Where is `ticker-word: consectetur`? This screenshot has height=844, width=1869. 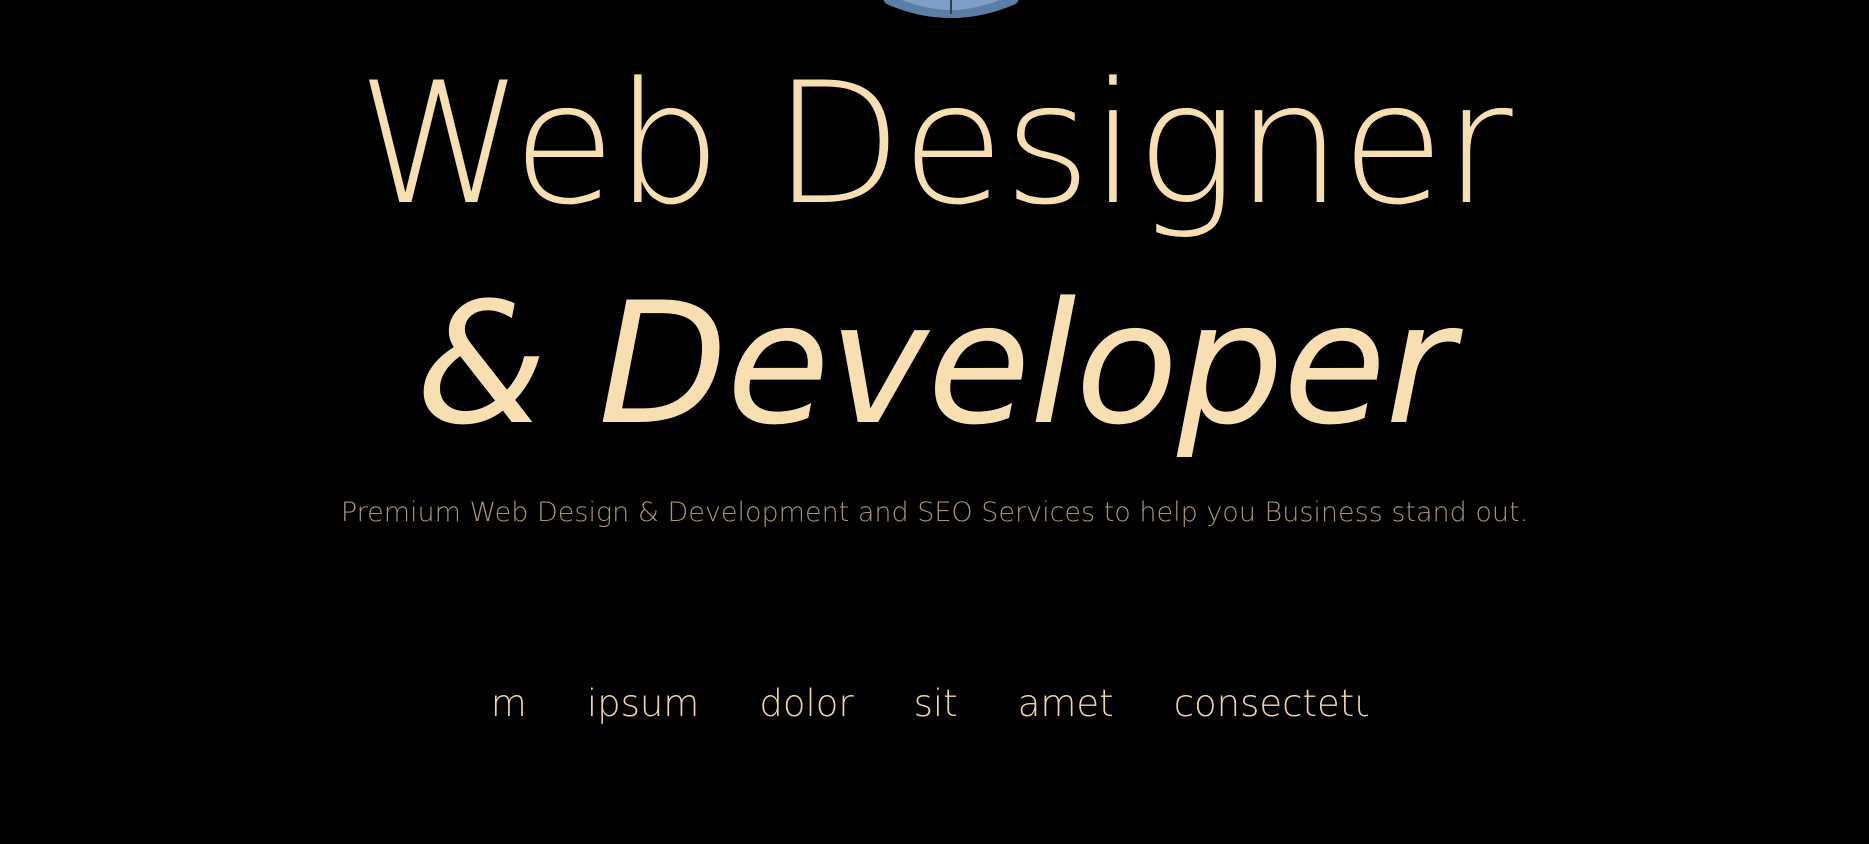
ticker-word: consectetur is located at coordinates (1270, 703).